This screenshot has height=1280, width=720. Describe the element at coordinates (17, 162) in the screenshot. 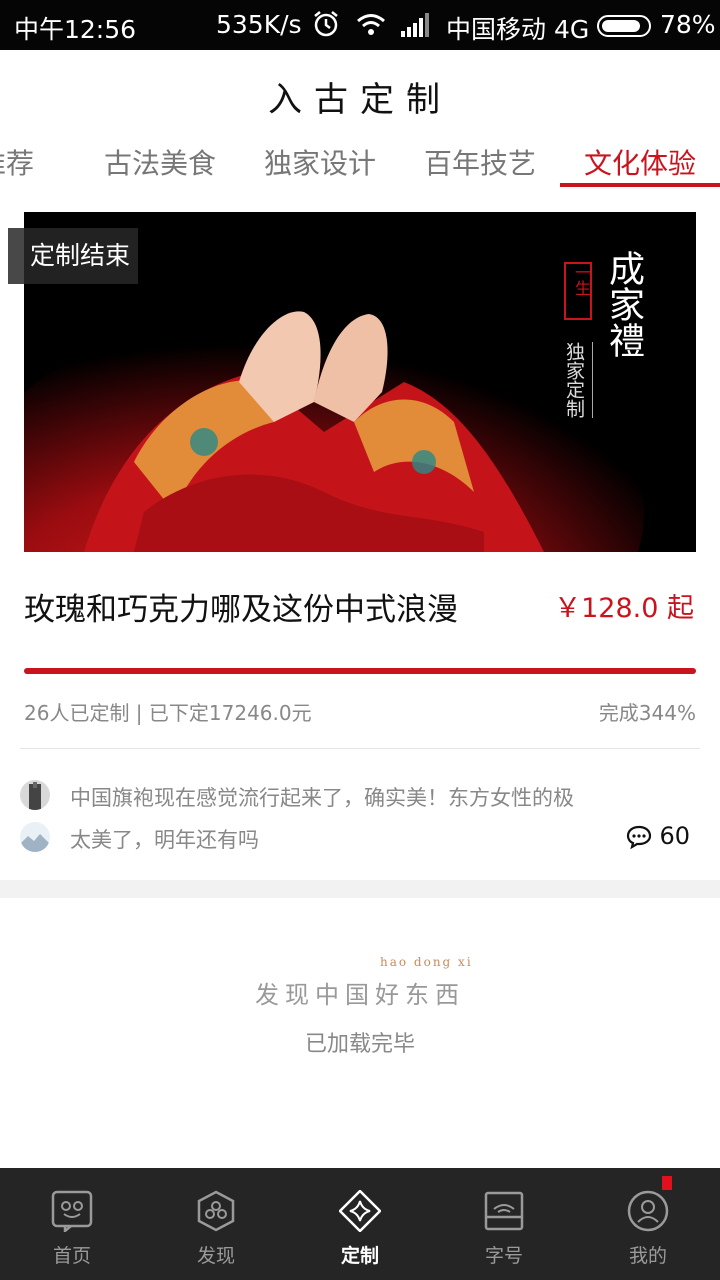

I see `tab-recommend: 推荐` at that location.